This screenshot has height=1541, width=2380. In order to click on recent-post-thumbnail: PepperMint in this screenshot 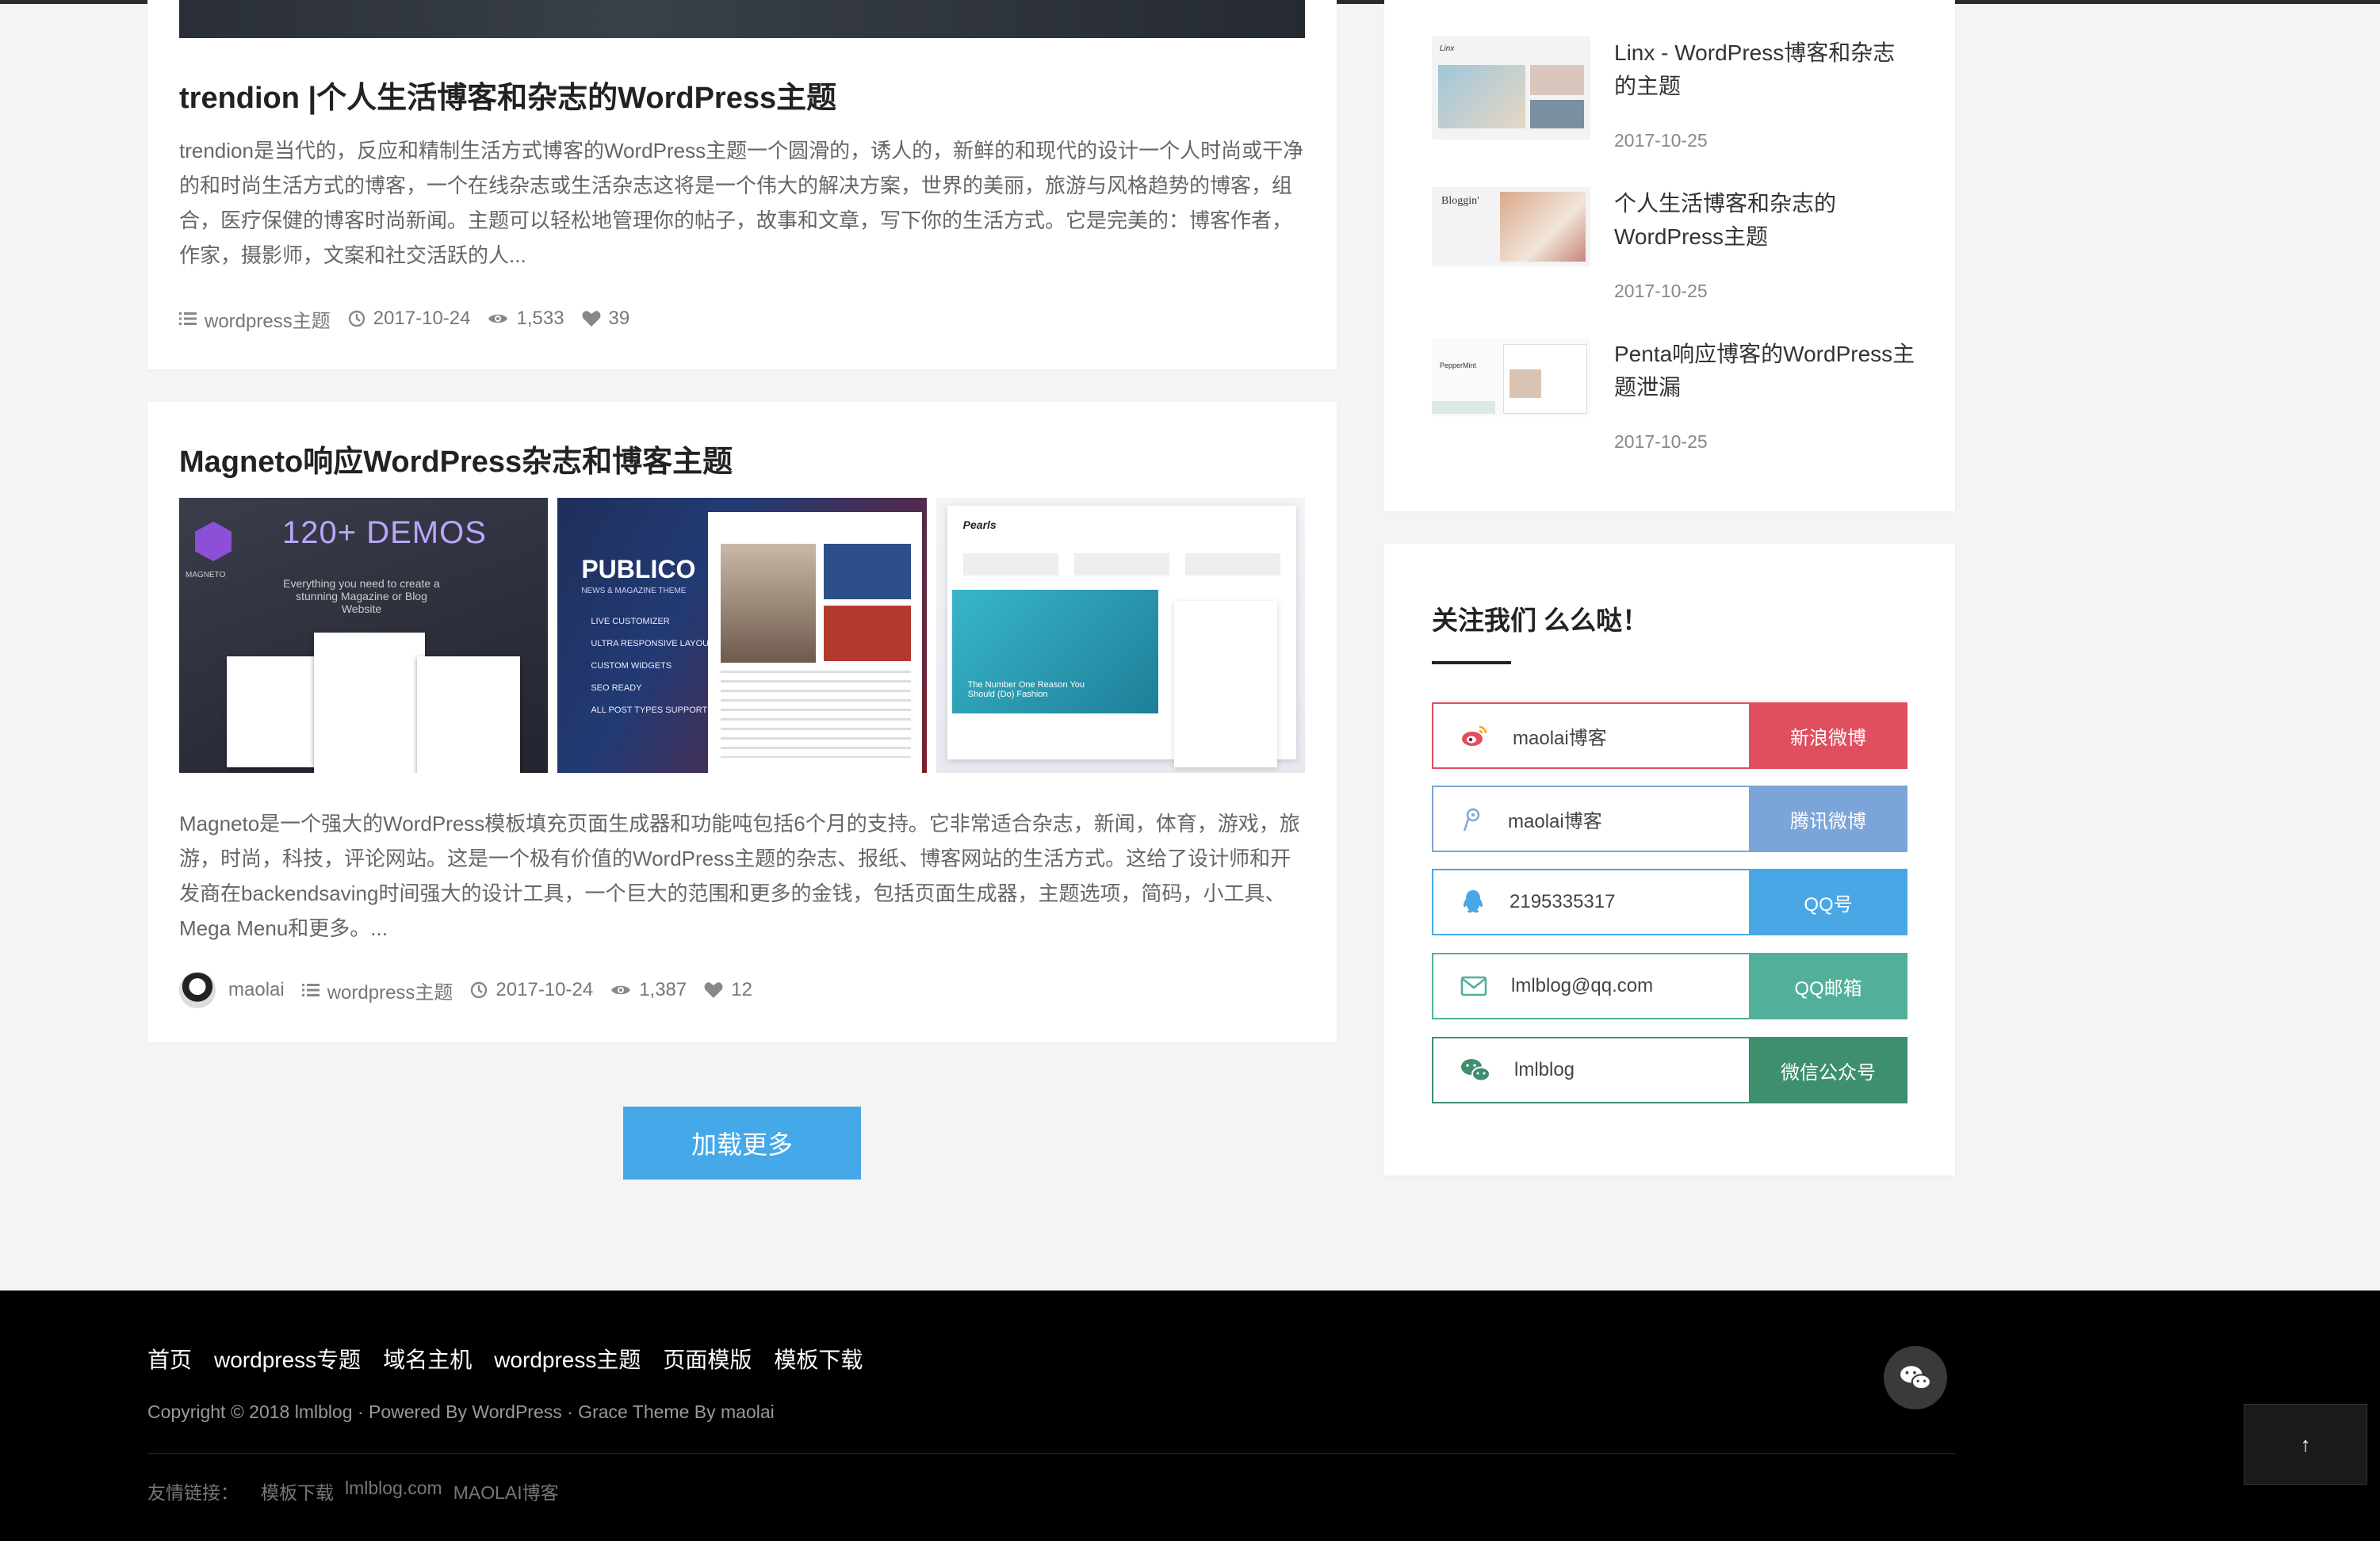, I will do `click(1511, 377)`.